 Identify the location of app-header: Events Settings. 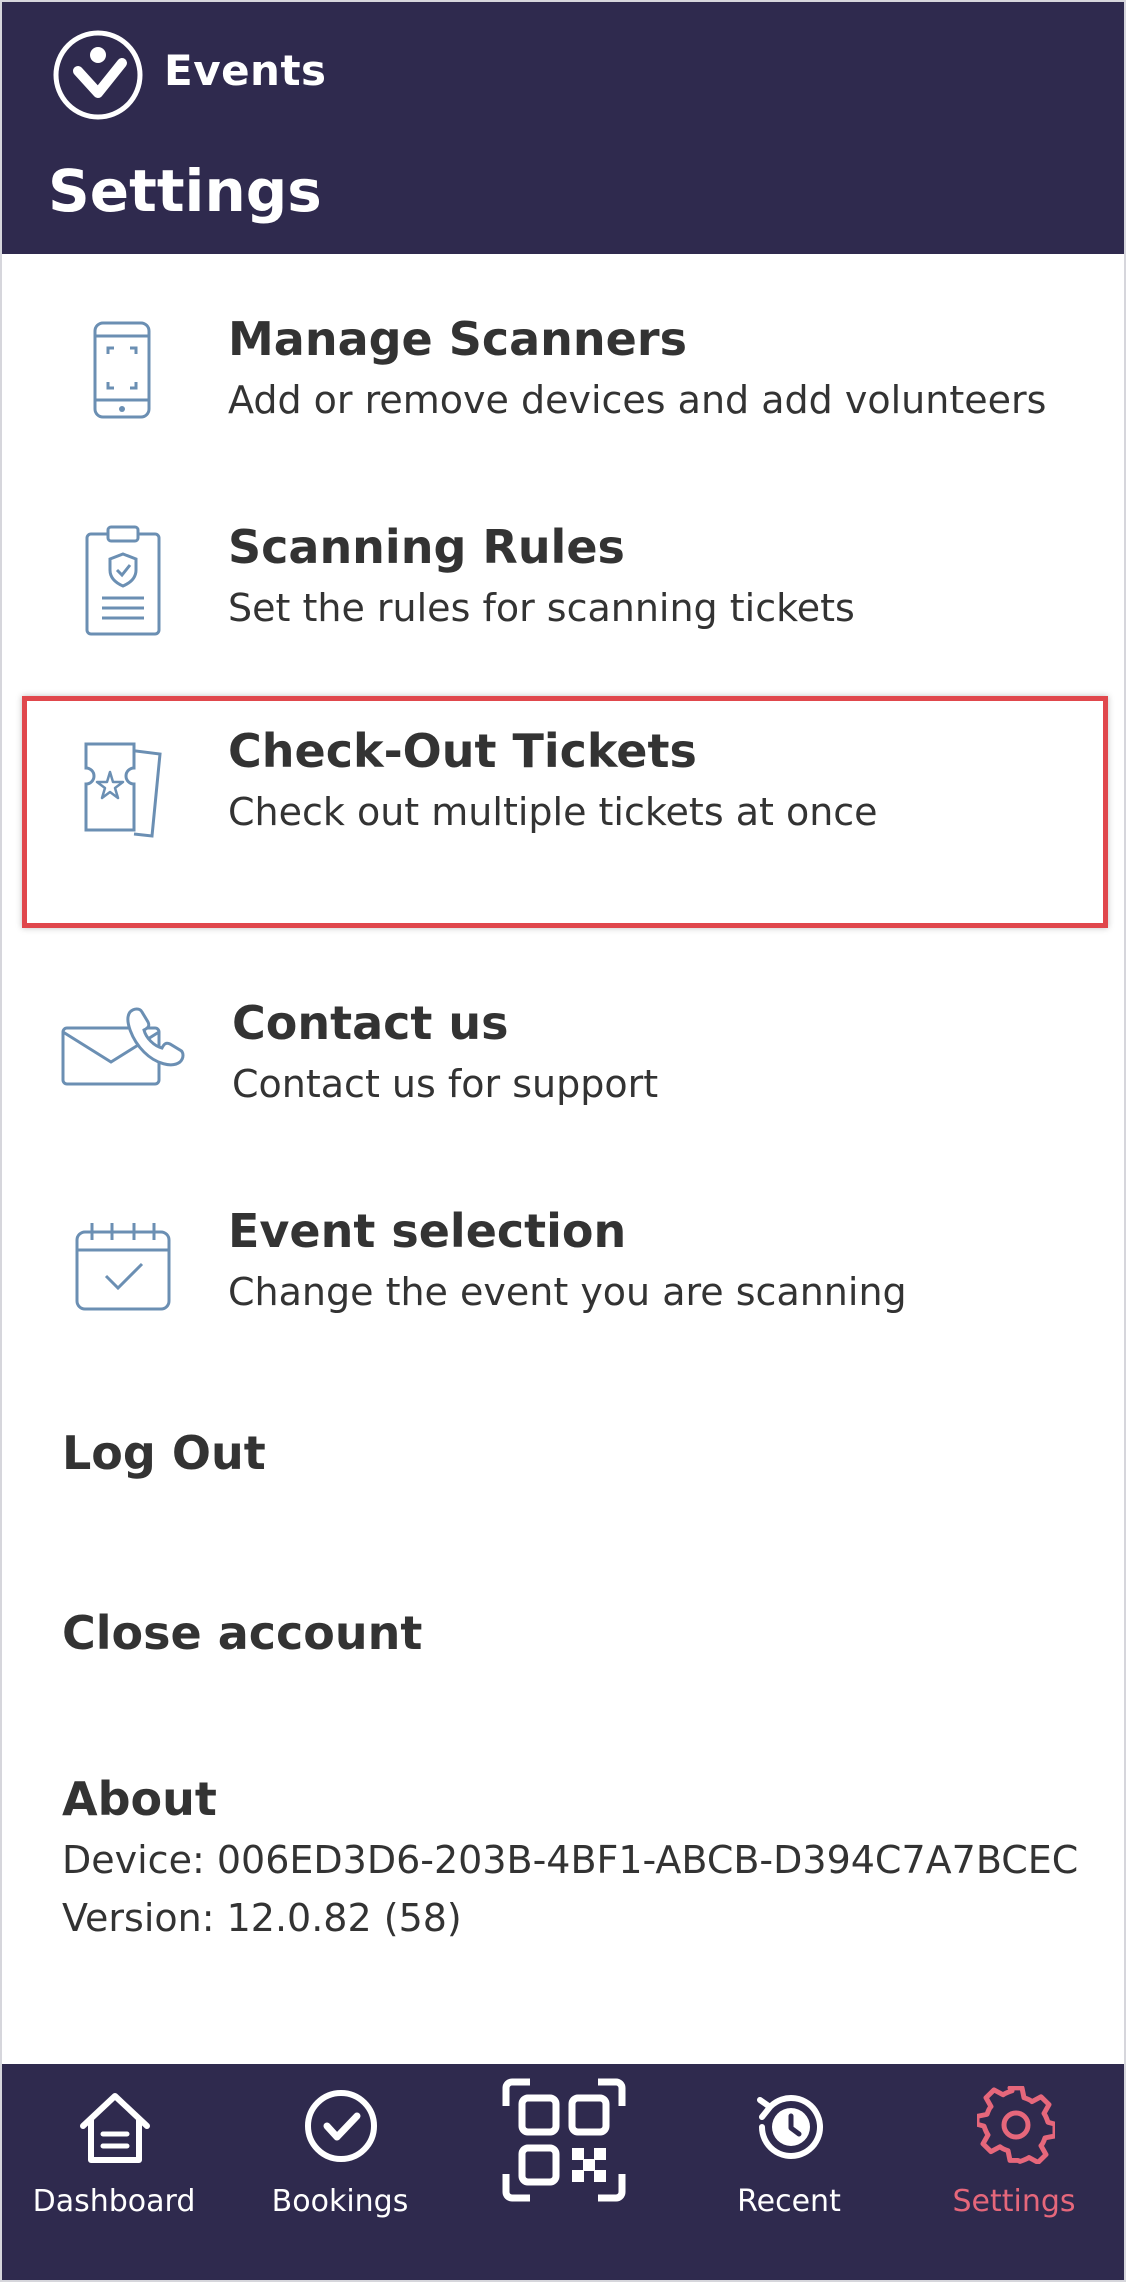
(563, 128).